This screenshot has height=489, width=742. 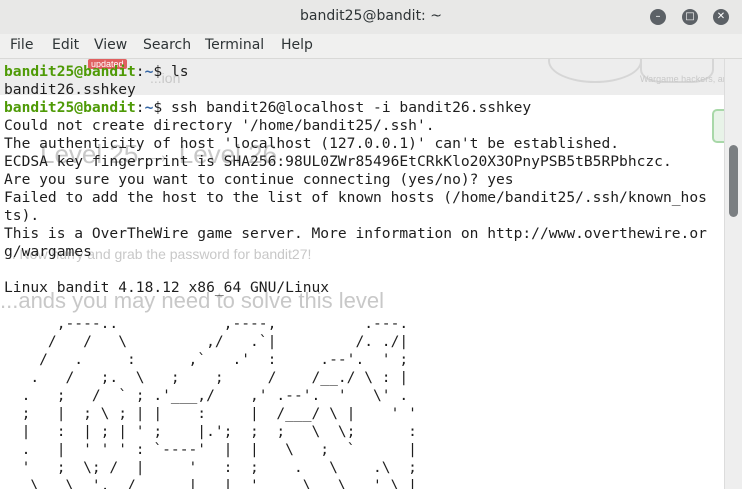 I want to click on terminal-output-line: \ \ ', / | | ' \ \ ' \ |, so click(x=210, y=483).